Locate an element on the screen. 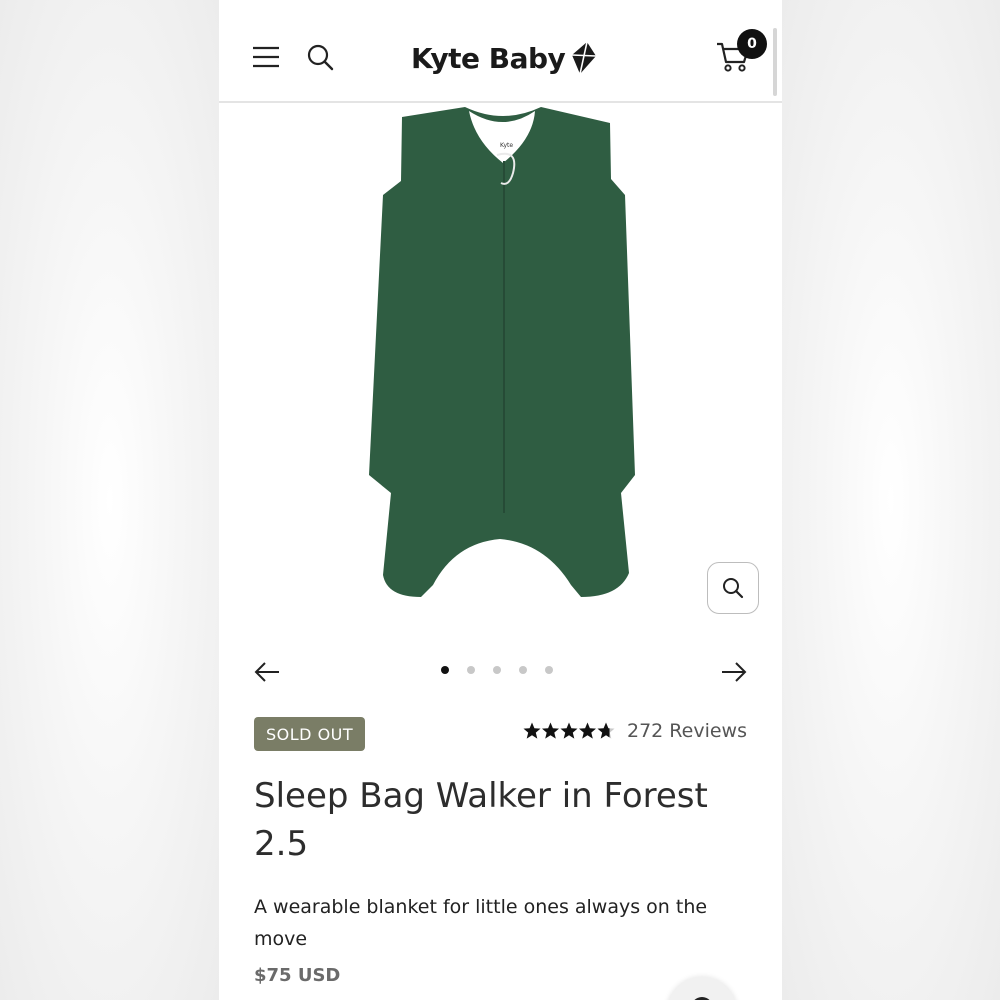  arrow-right-icon is located at coordinates (734, 672).